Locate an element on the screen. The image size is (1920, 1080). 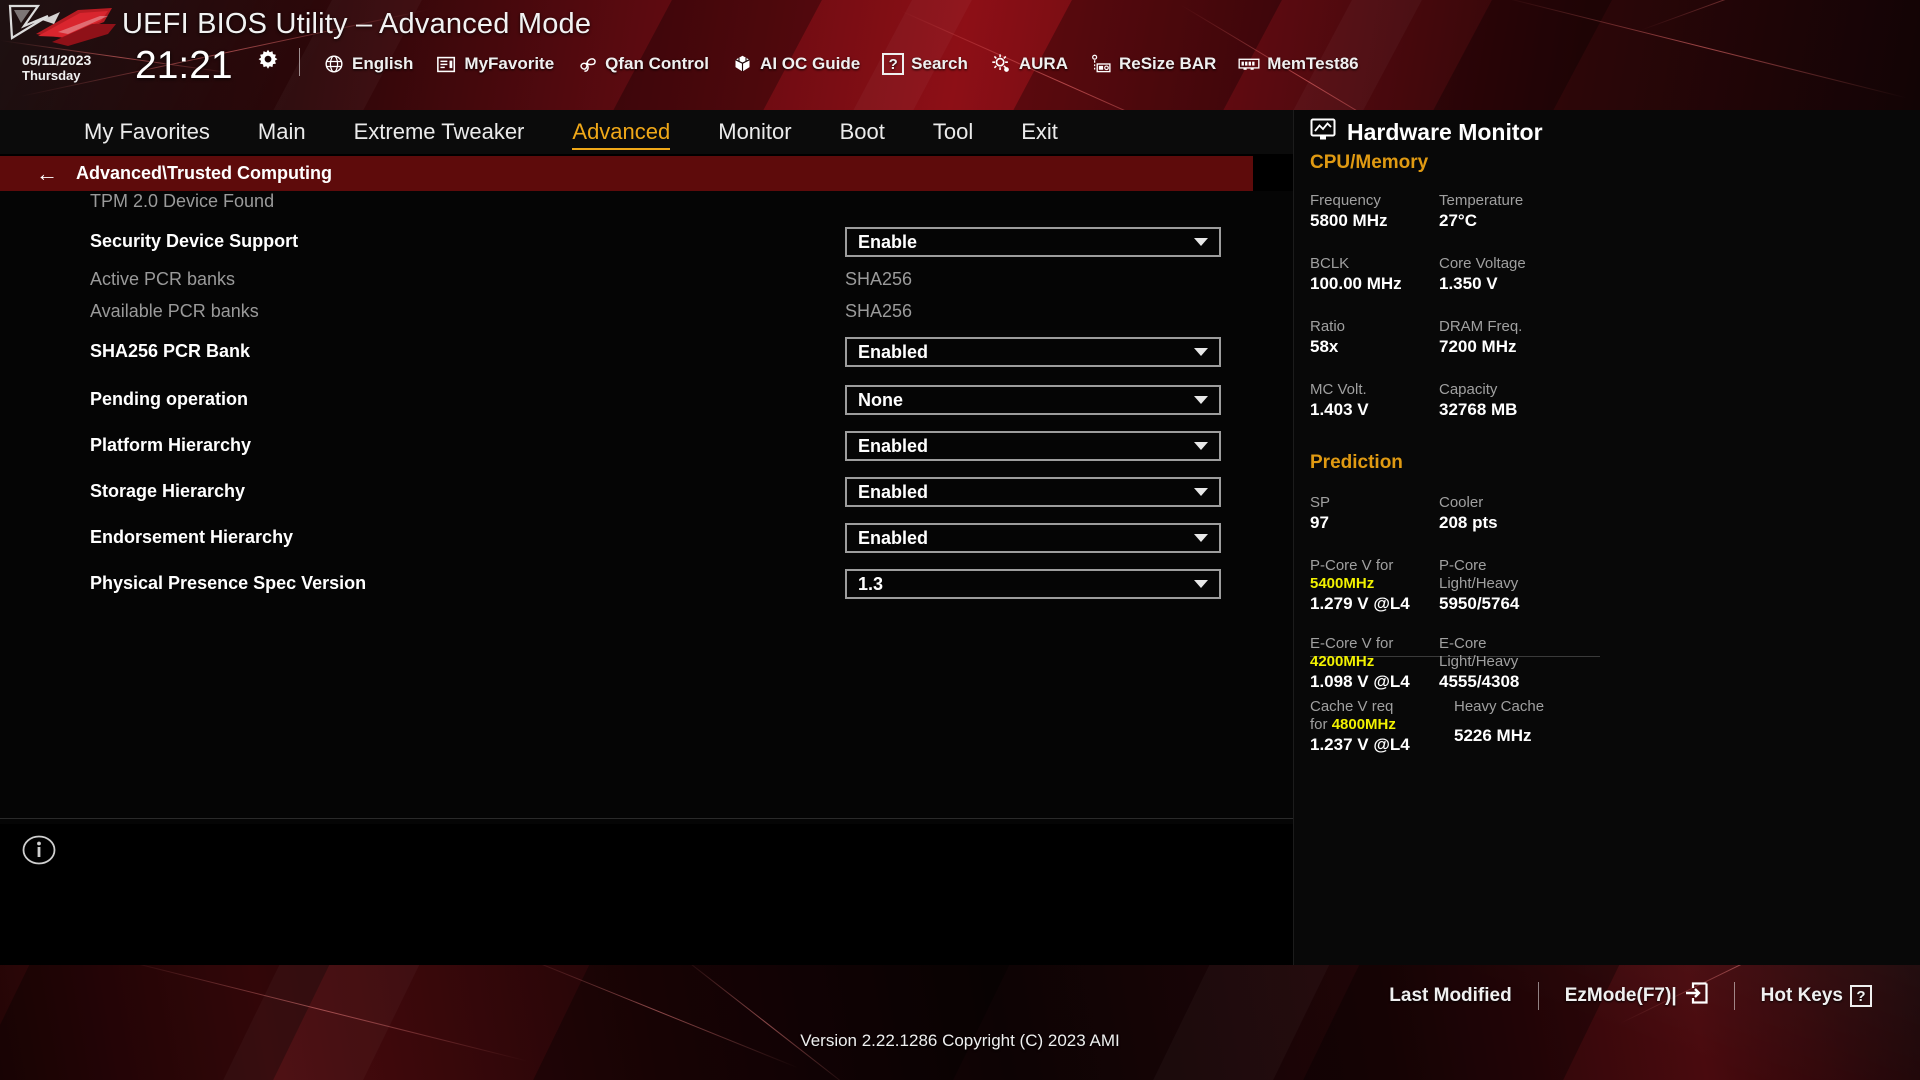
ezmode-button: EzMode(F7)| is located at coordinates (1636, 996).